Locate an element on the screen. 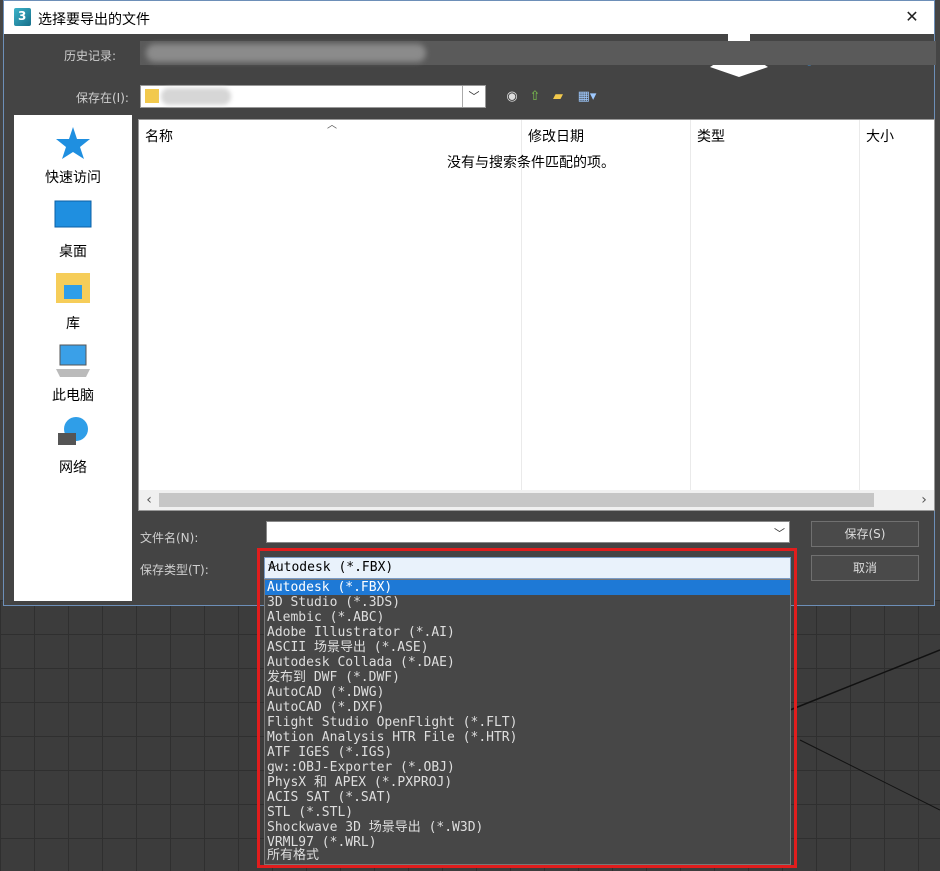  place-label: 库 is located at coordinates (73, 324).